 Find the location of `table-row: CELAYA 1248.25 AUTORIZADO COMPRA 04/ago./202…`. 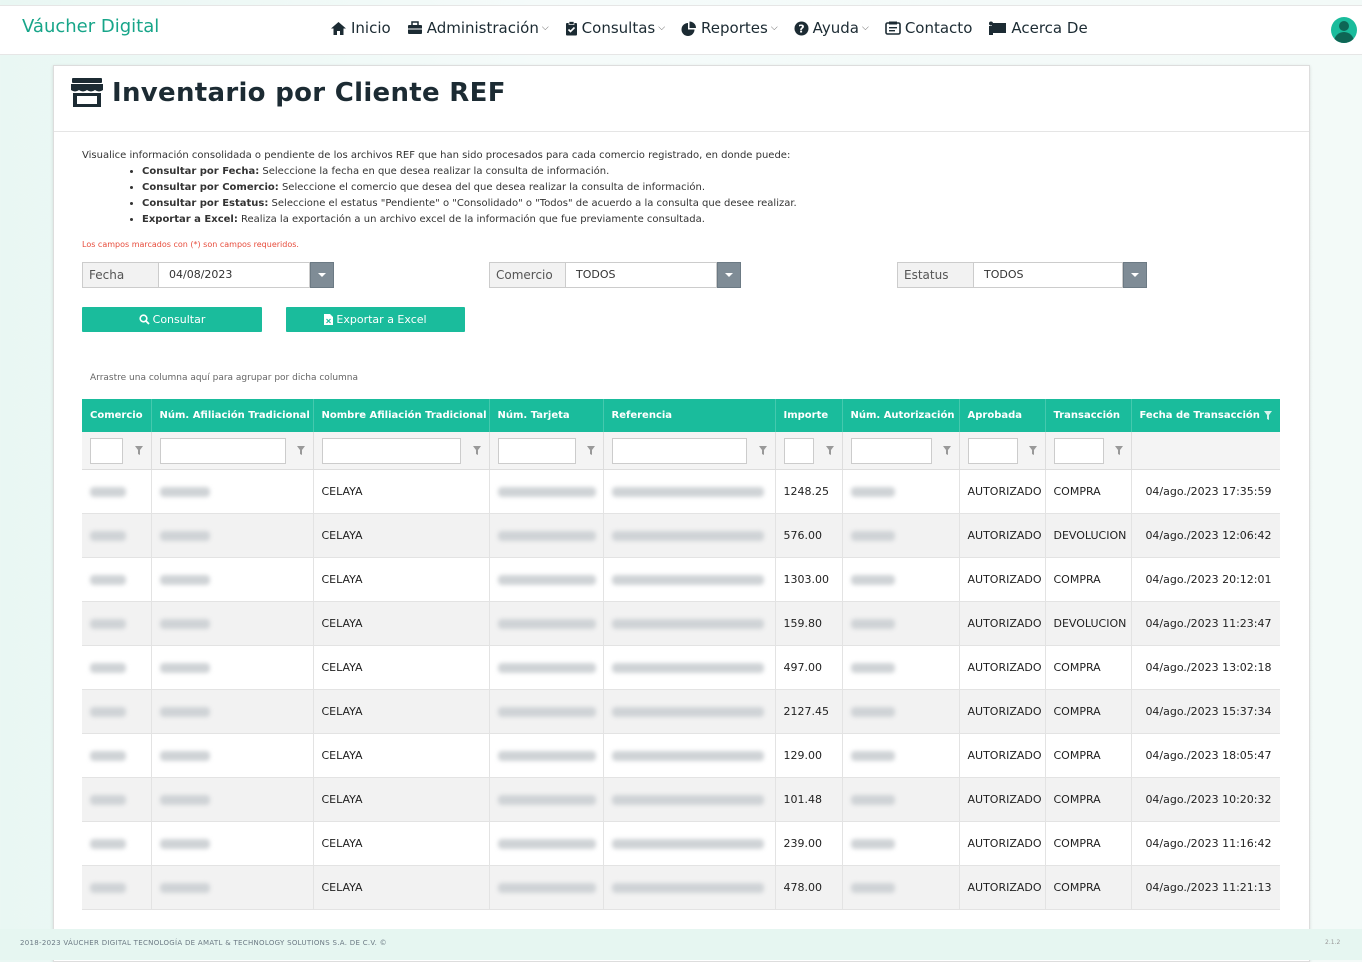

table-row: CELAYA 1248.25 AUTORIZADO COMPRA 04/ago./202… is located at coordinates (681, 491).